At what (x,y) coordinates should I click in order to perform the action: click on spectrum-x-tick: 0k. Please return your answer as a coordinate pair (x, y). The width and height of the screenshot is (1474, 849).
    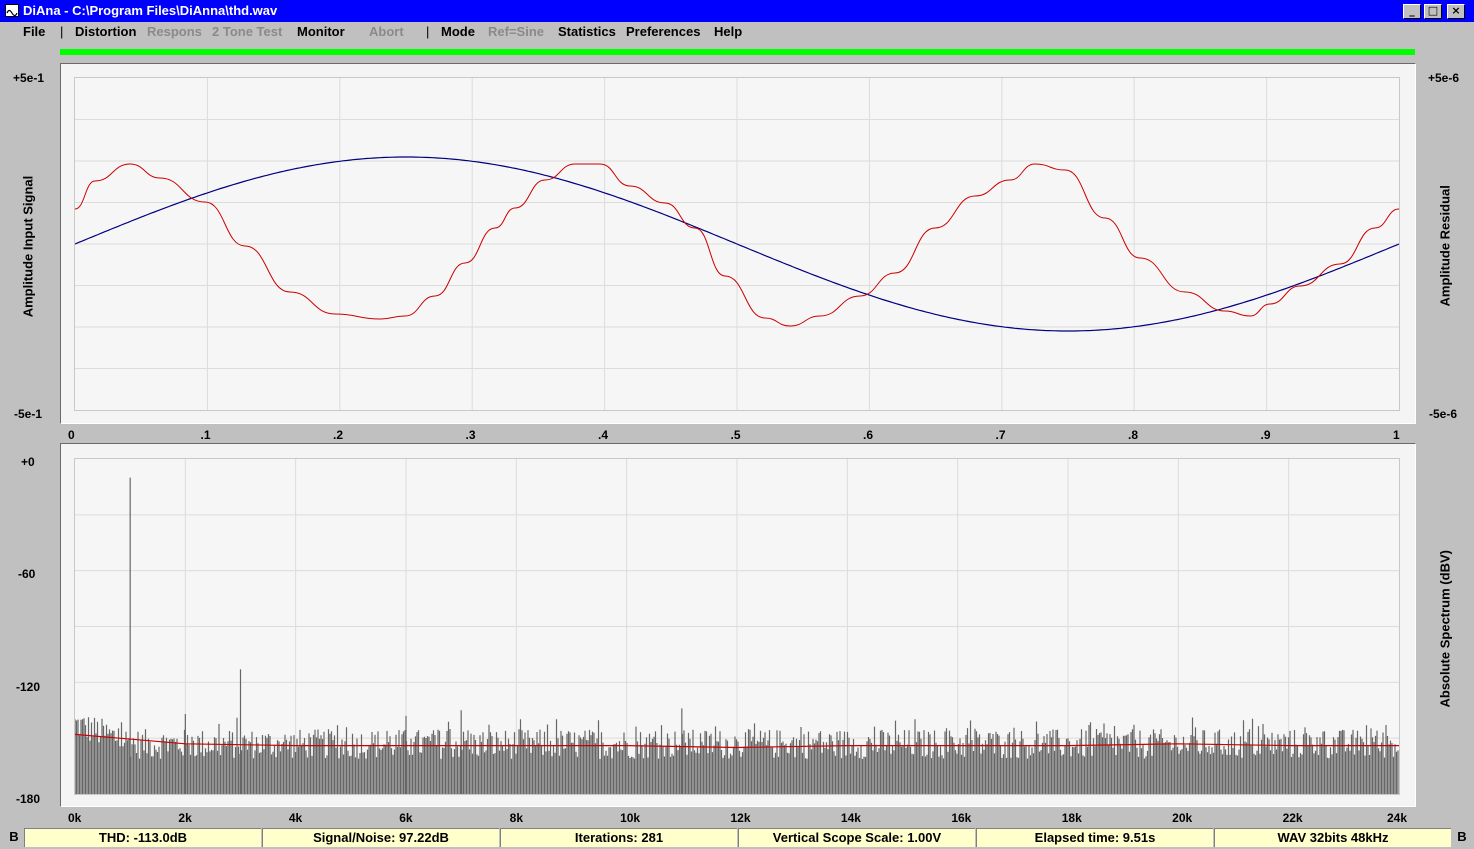
    Looking at the image, I should click on (75, 818).